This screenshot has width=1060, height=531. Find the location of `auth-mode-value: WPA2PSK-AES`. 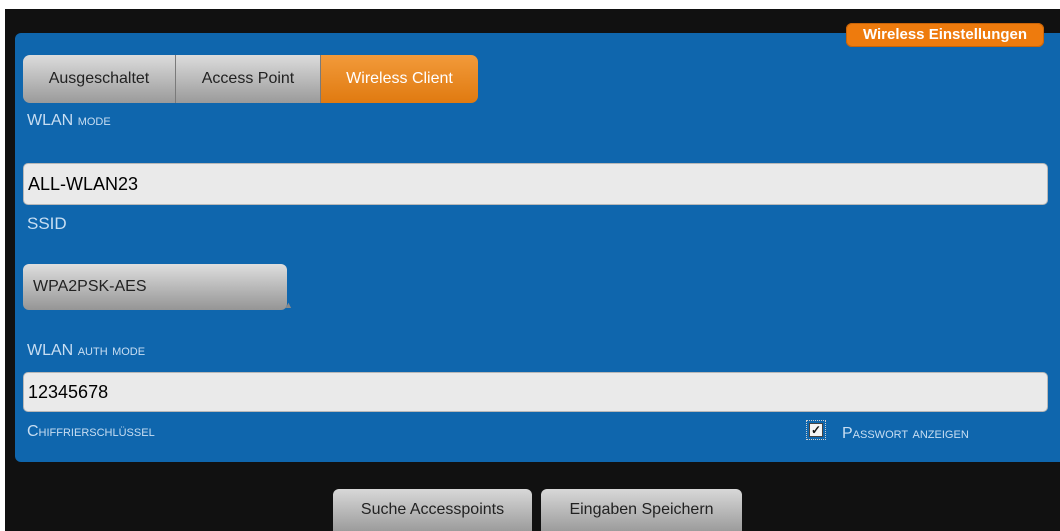

auth-mode-value: WPA2PSK-AES is located at coordinates (90, 286).